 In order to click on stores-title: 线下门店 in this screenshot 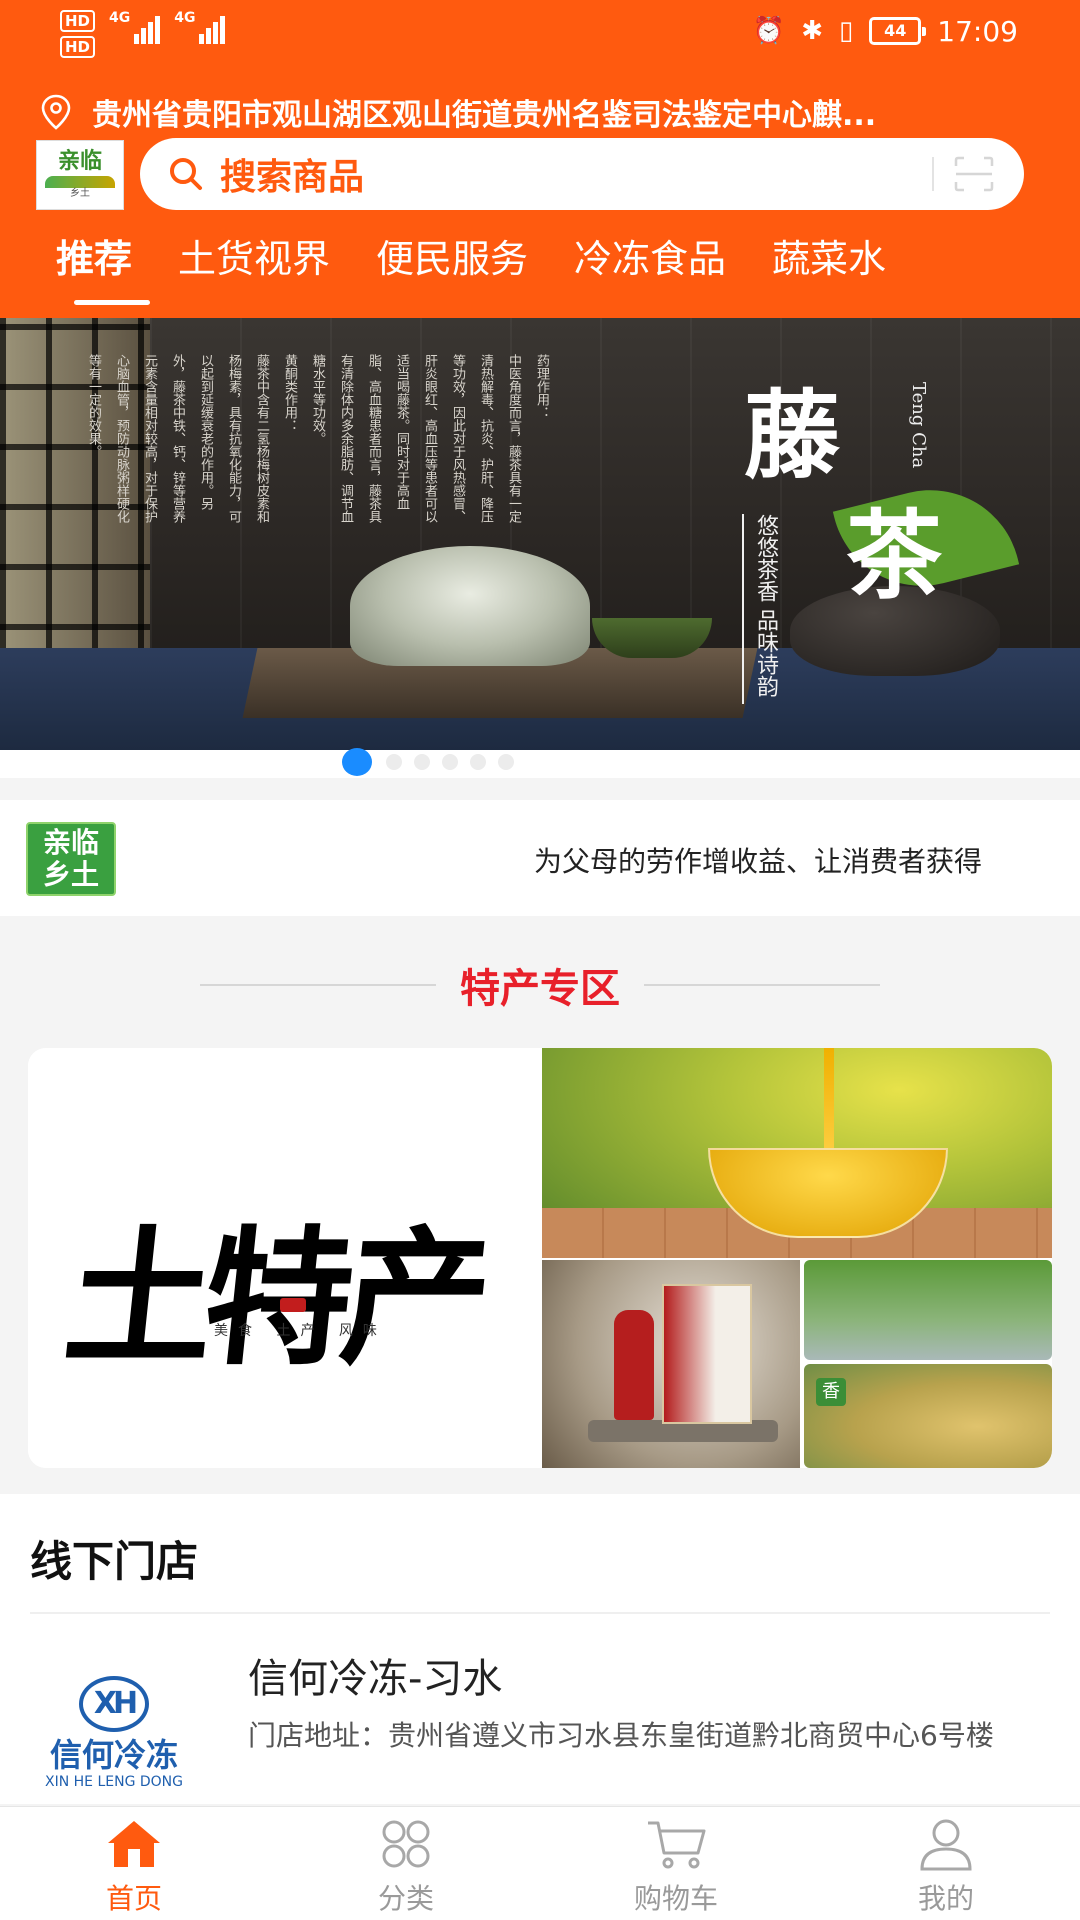, I will do `click(114, 1561)`.